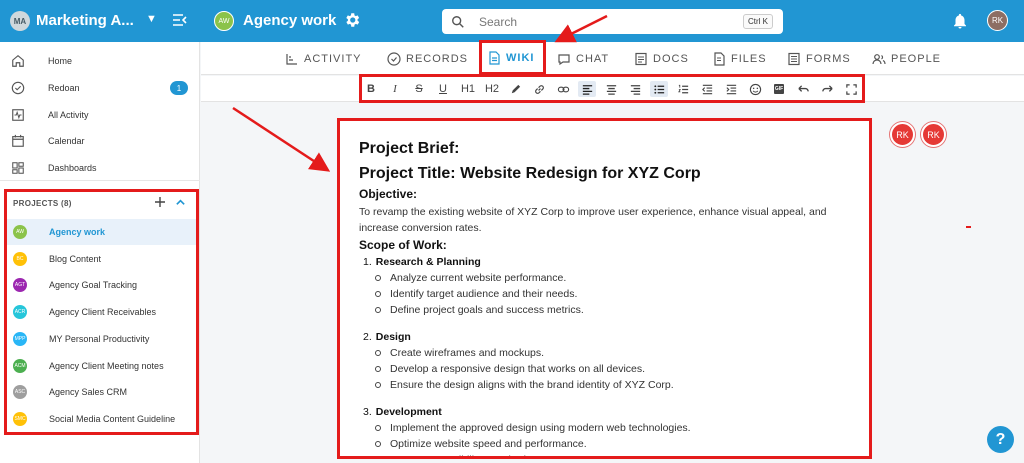  What do you see at coordinates (72, 168) in the screenshot?
I see `sidebar-item-label: Dashboards` at bounding box center [72, 168].